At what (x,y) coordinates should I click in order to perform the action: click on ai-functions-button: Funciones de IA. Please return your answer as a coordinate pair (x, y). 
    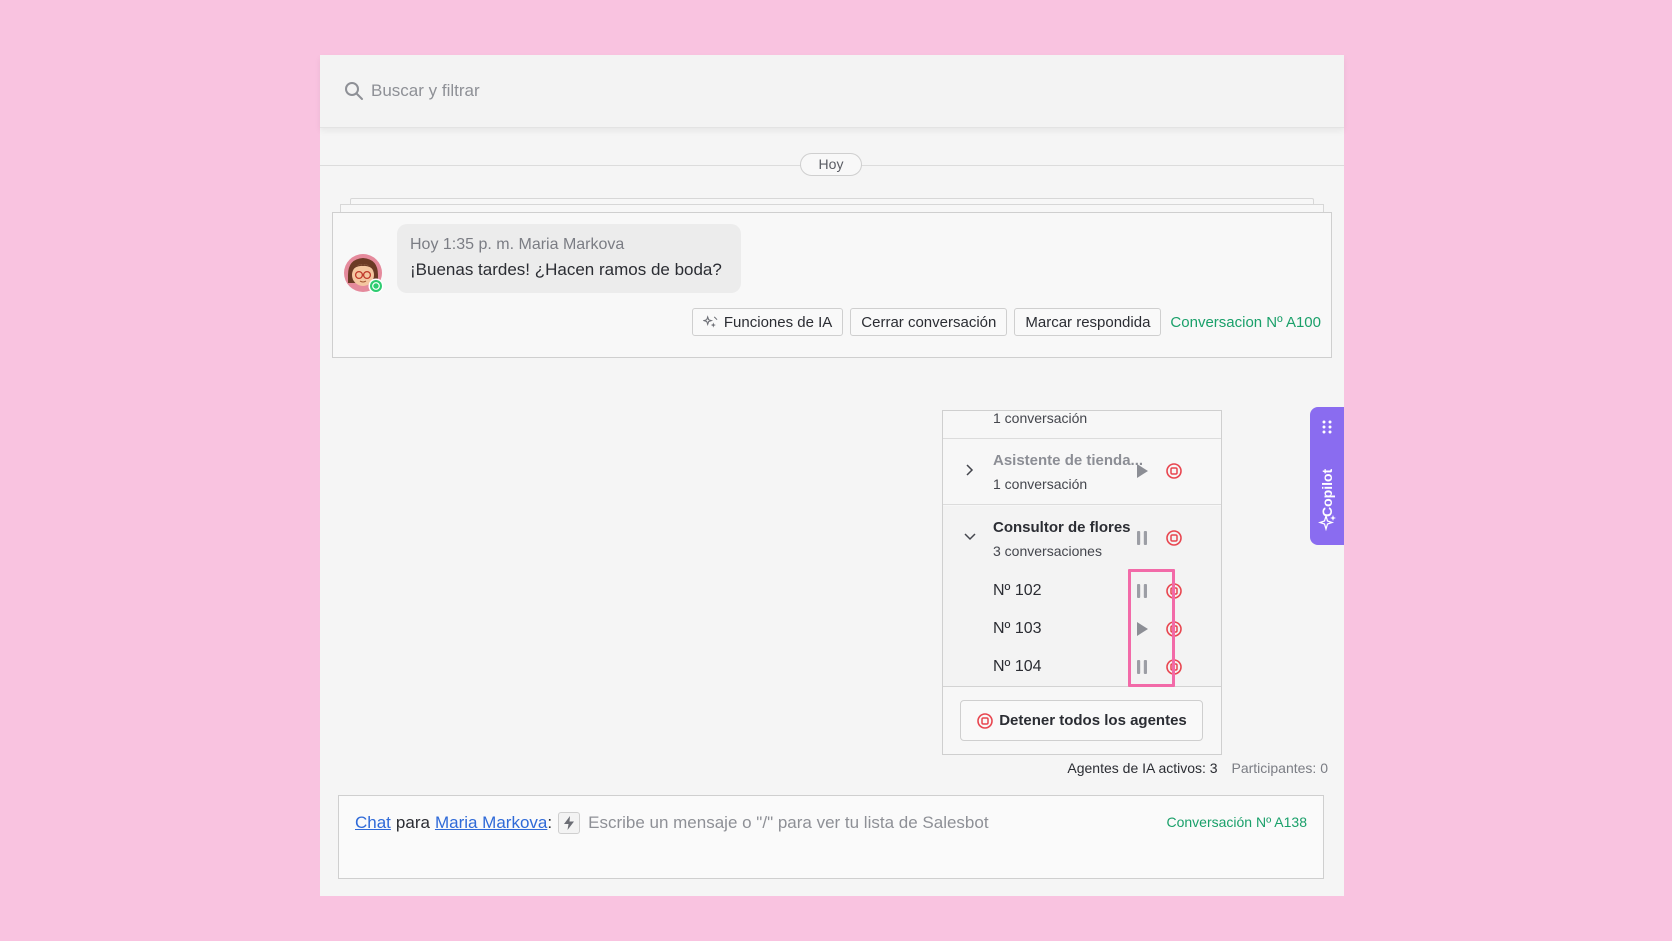
    Looking at the image, I should click on (767, 322).